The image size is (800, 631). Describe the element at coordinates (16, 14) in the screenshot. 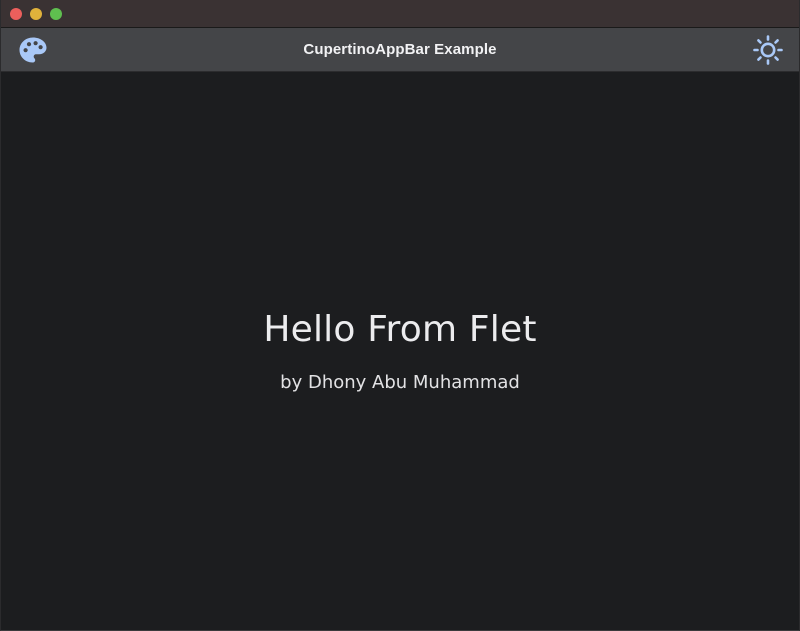

I see `close-window-button` at that location.